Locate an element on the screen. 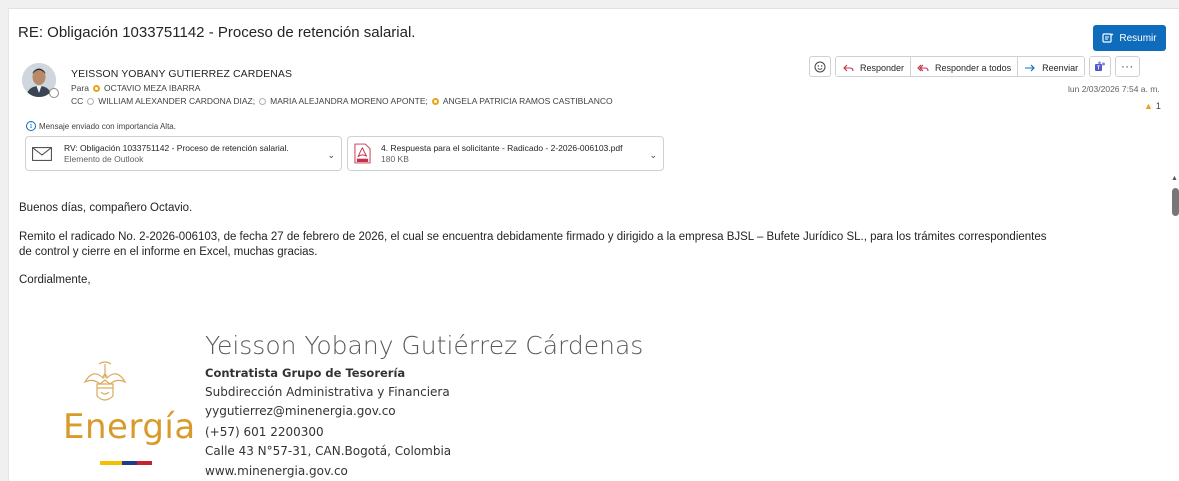  reply-all-icon is located at coordinates (923, 67).